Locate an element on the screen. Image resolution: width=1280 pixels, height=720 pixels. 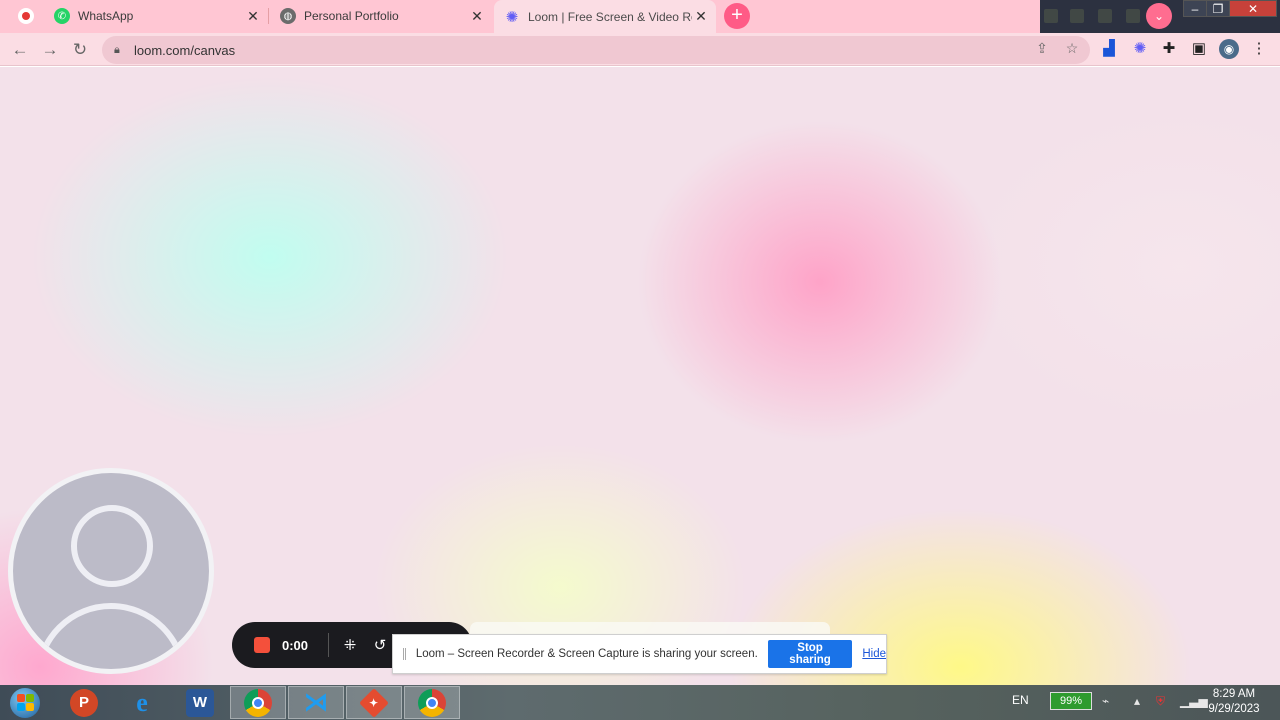
recording-timer: 0:00 is located at coordinates (295, 645).